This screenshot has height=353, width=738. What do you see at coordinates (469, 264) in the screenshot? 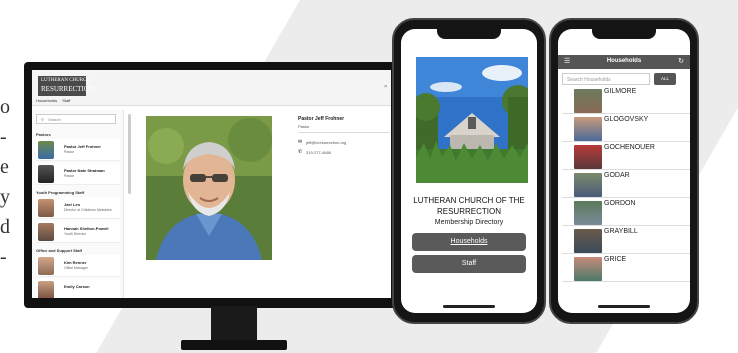
I see `staff-button: Staff` at bounding box center [469, 264].